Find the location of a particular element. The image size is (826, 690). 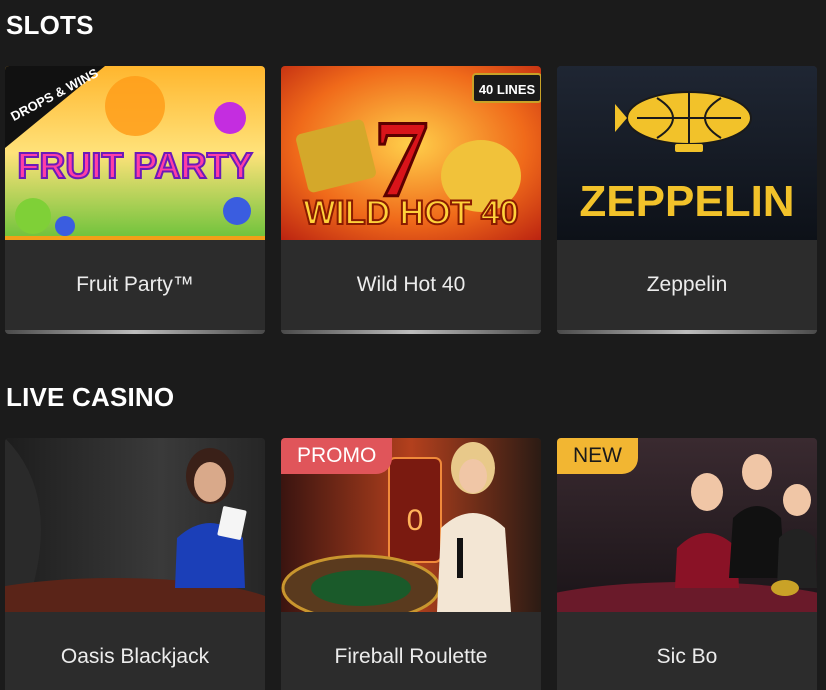

section-title-live-casino: LIVE CASINO is located at coordinates (90, 397).